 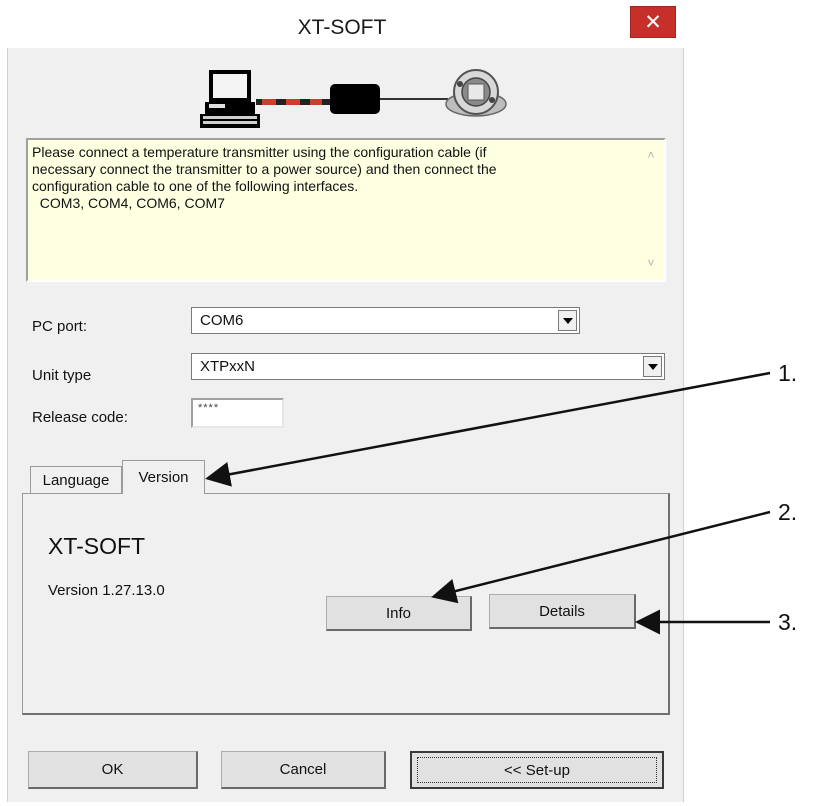 I want to click on annotation-label-1: 1., so click(x=788, y=373).